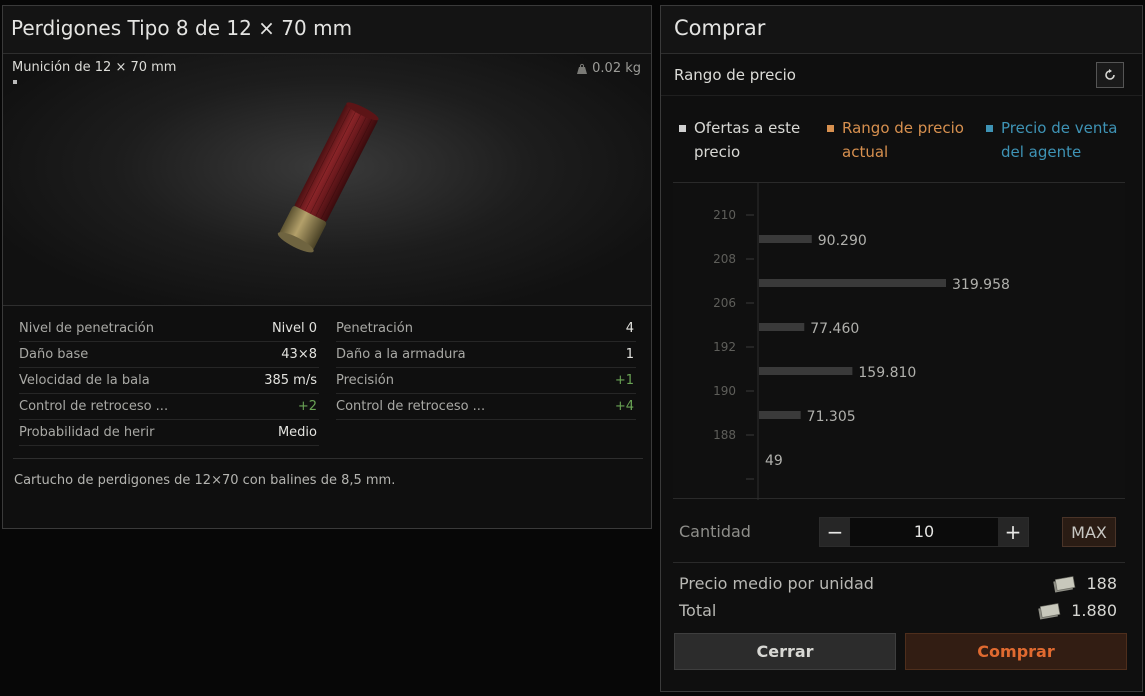  Describe the element at coordinates (901, 75) in the screenshot. I see `price-range-header: Rango de precio` at that location.